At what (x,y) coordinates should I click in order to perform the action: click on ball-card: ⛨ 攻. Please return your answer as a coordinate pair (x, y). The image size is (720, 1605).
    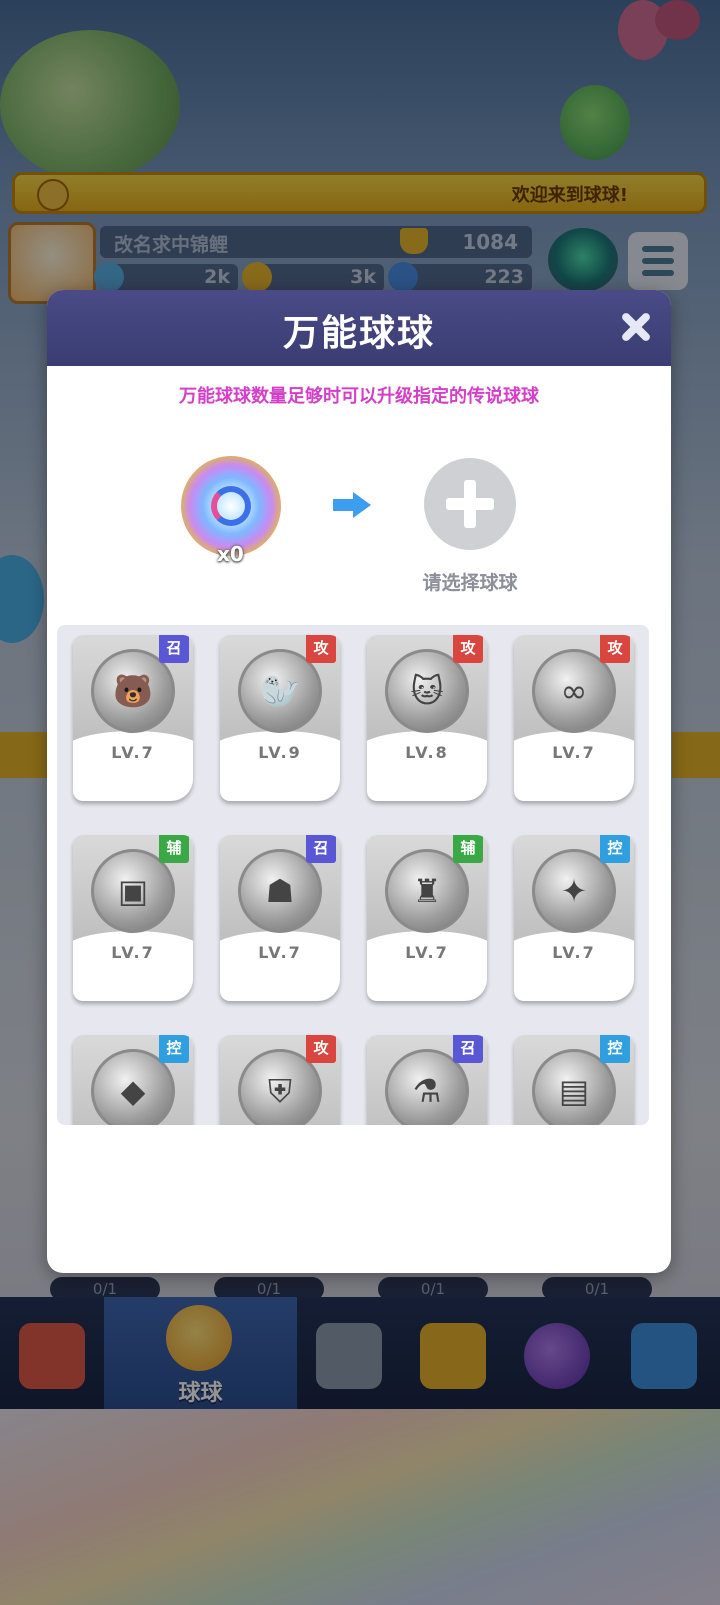
    Looking at the image, I should click on (280, 1080).